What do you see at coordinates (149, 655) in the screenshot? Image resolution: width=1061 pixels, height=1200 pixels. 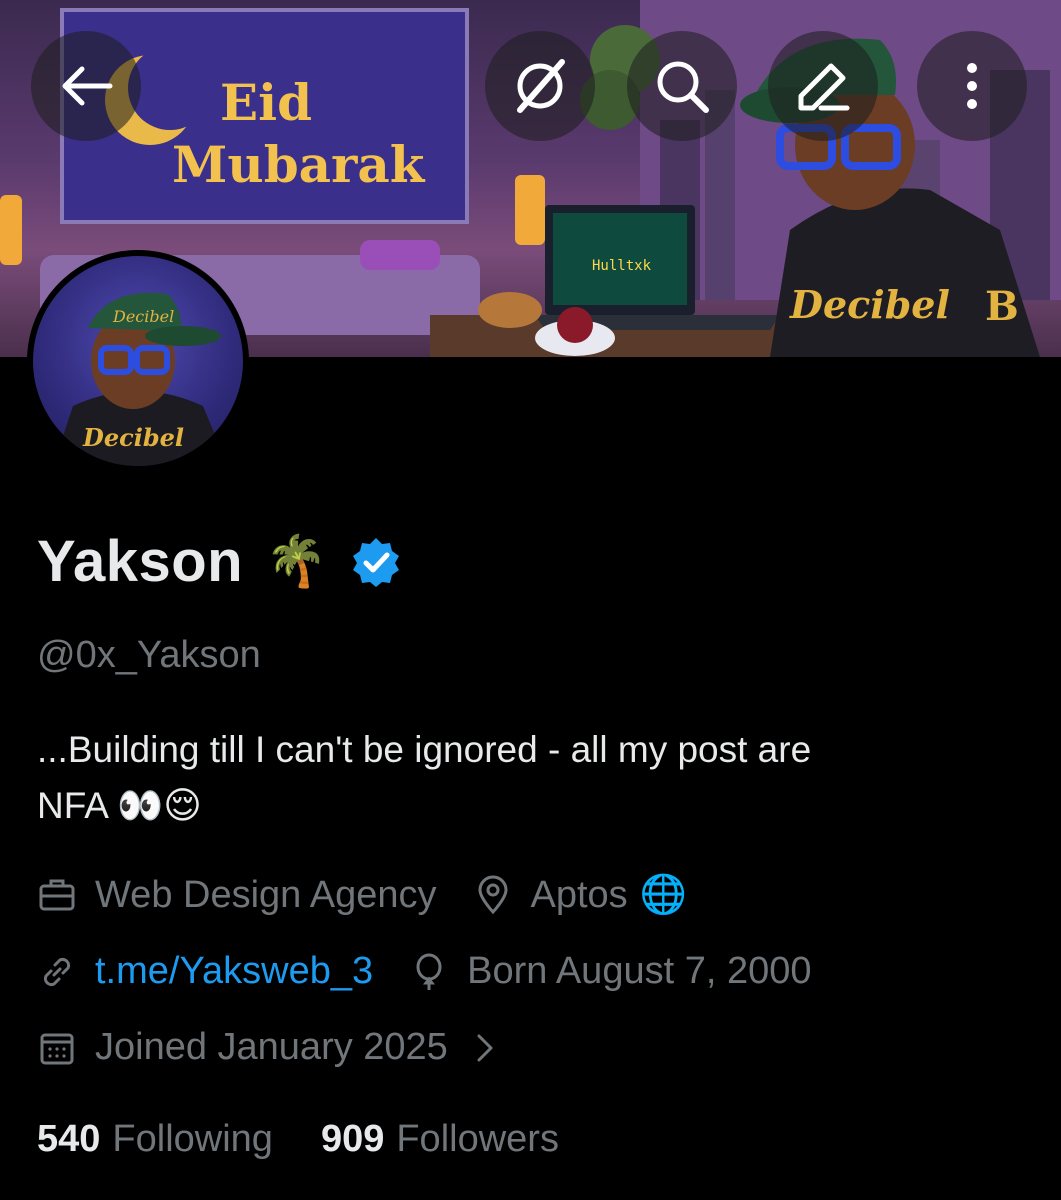 I see `profile-handle: @0x_Yakson` at bounding box center [149, 655].